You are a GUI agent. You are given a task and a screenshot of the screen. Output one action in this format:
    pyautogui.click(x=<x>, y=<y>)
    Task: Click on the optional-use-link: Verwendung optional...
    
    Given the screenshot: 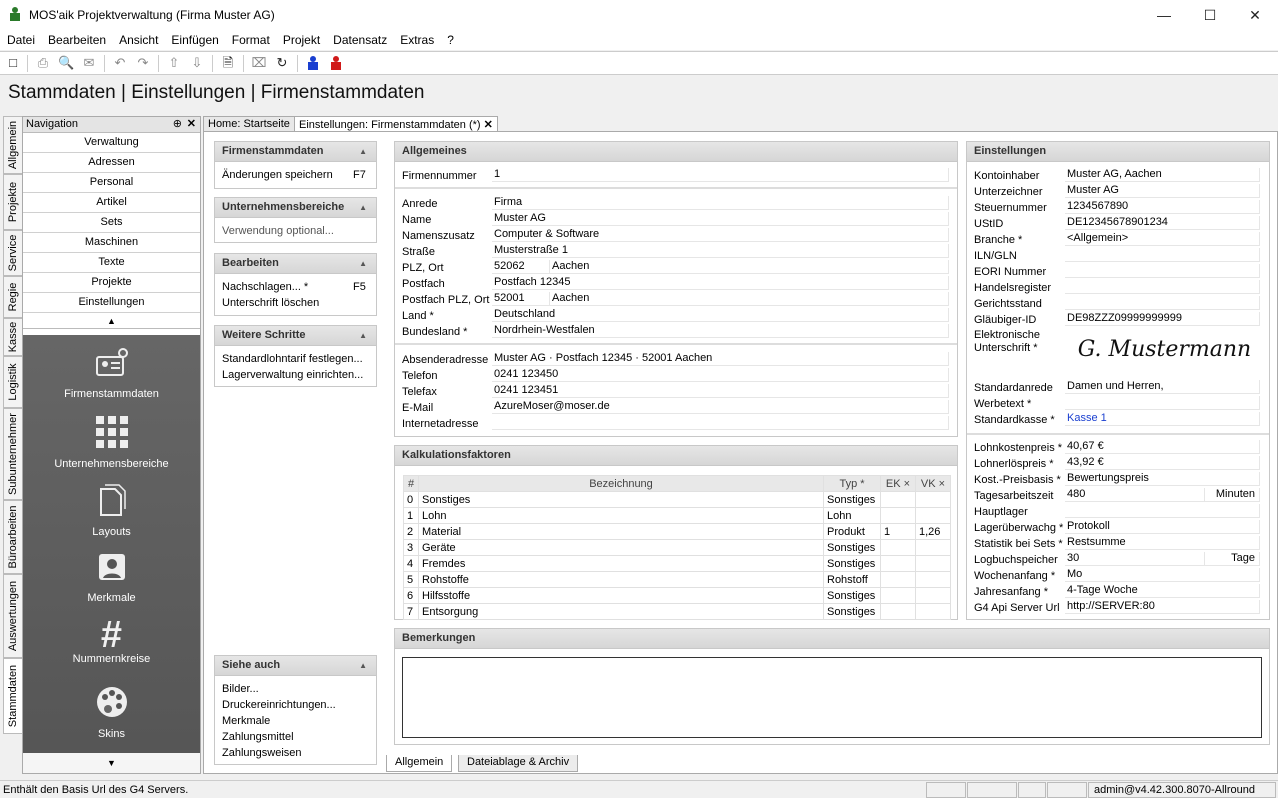 What is the action you would take?
    pyautogui.click(x=278, y=231)
    